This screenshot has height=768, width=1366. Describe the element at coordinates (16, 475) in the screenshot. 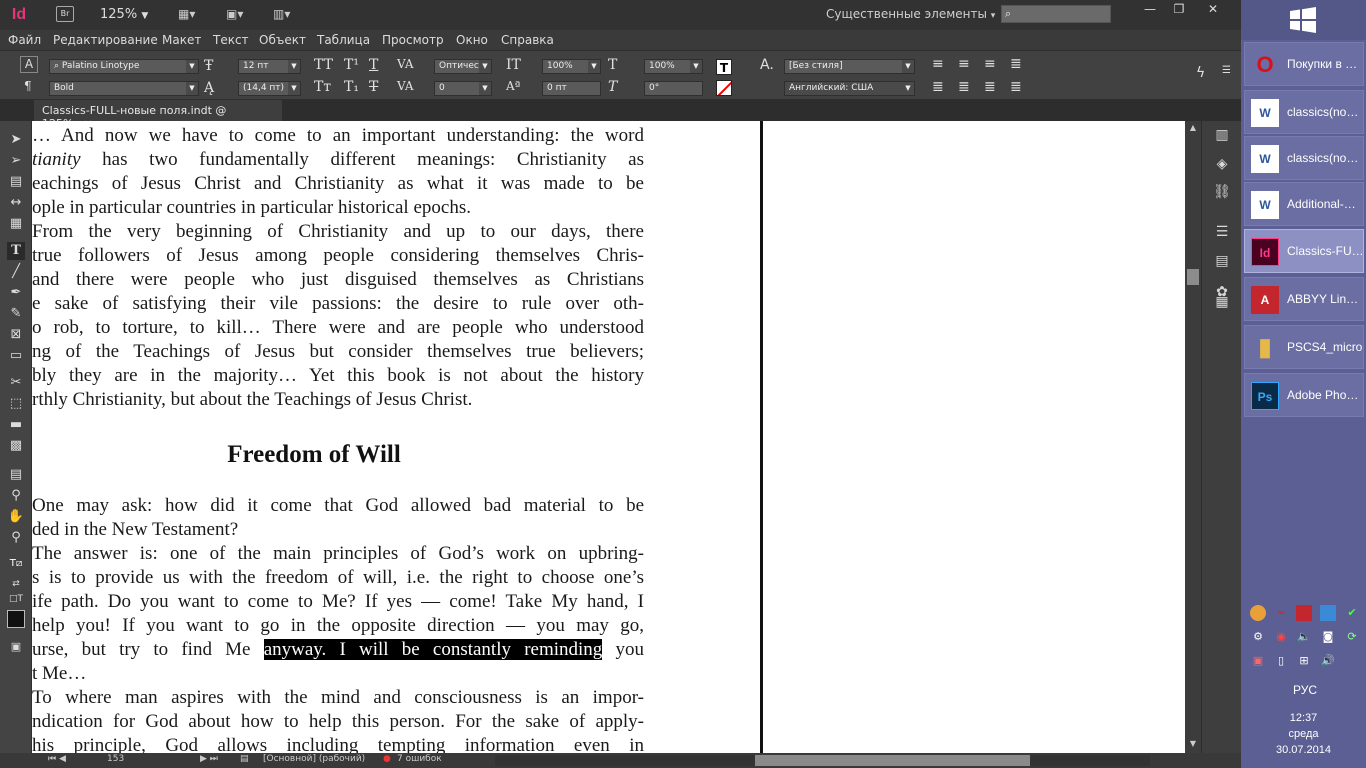

I see `note-tool-icon: ▤` at that location.